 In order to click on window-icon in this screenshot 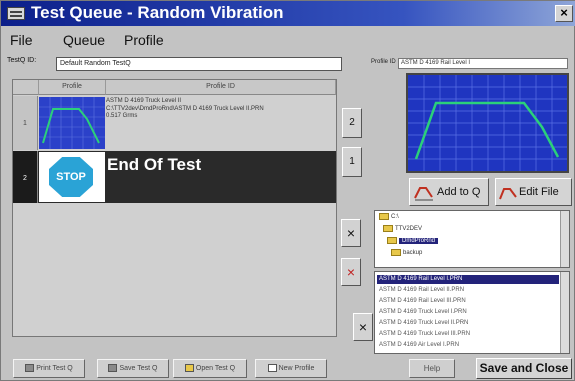, I will do `click(16, 13)`.